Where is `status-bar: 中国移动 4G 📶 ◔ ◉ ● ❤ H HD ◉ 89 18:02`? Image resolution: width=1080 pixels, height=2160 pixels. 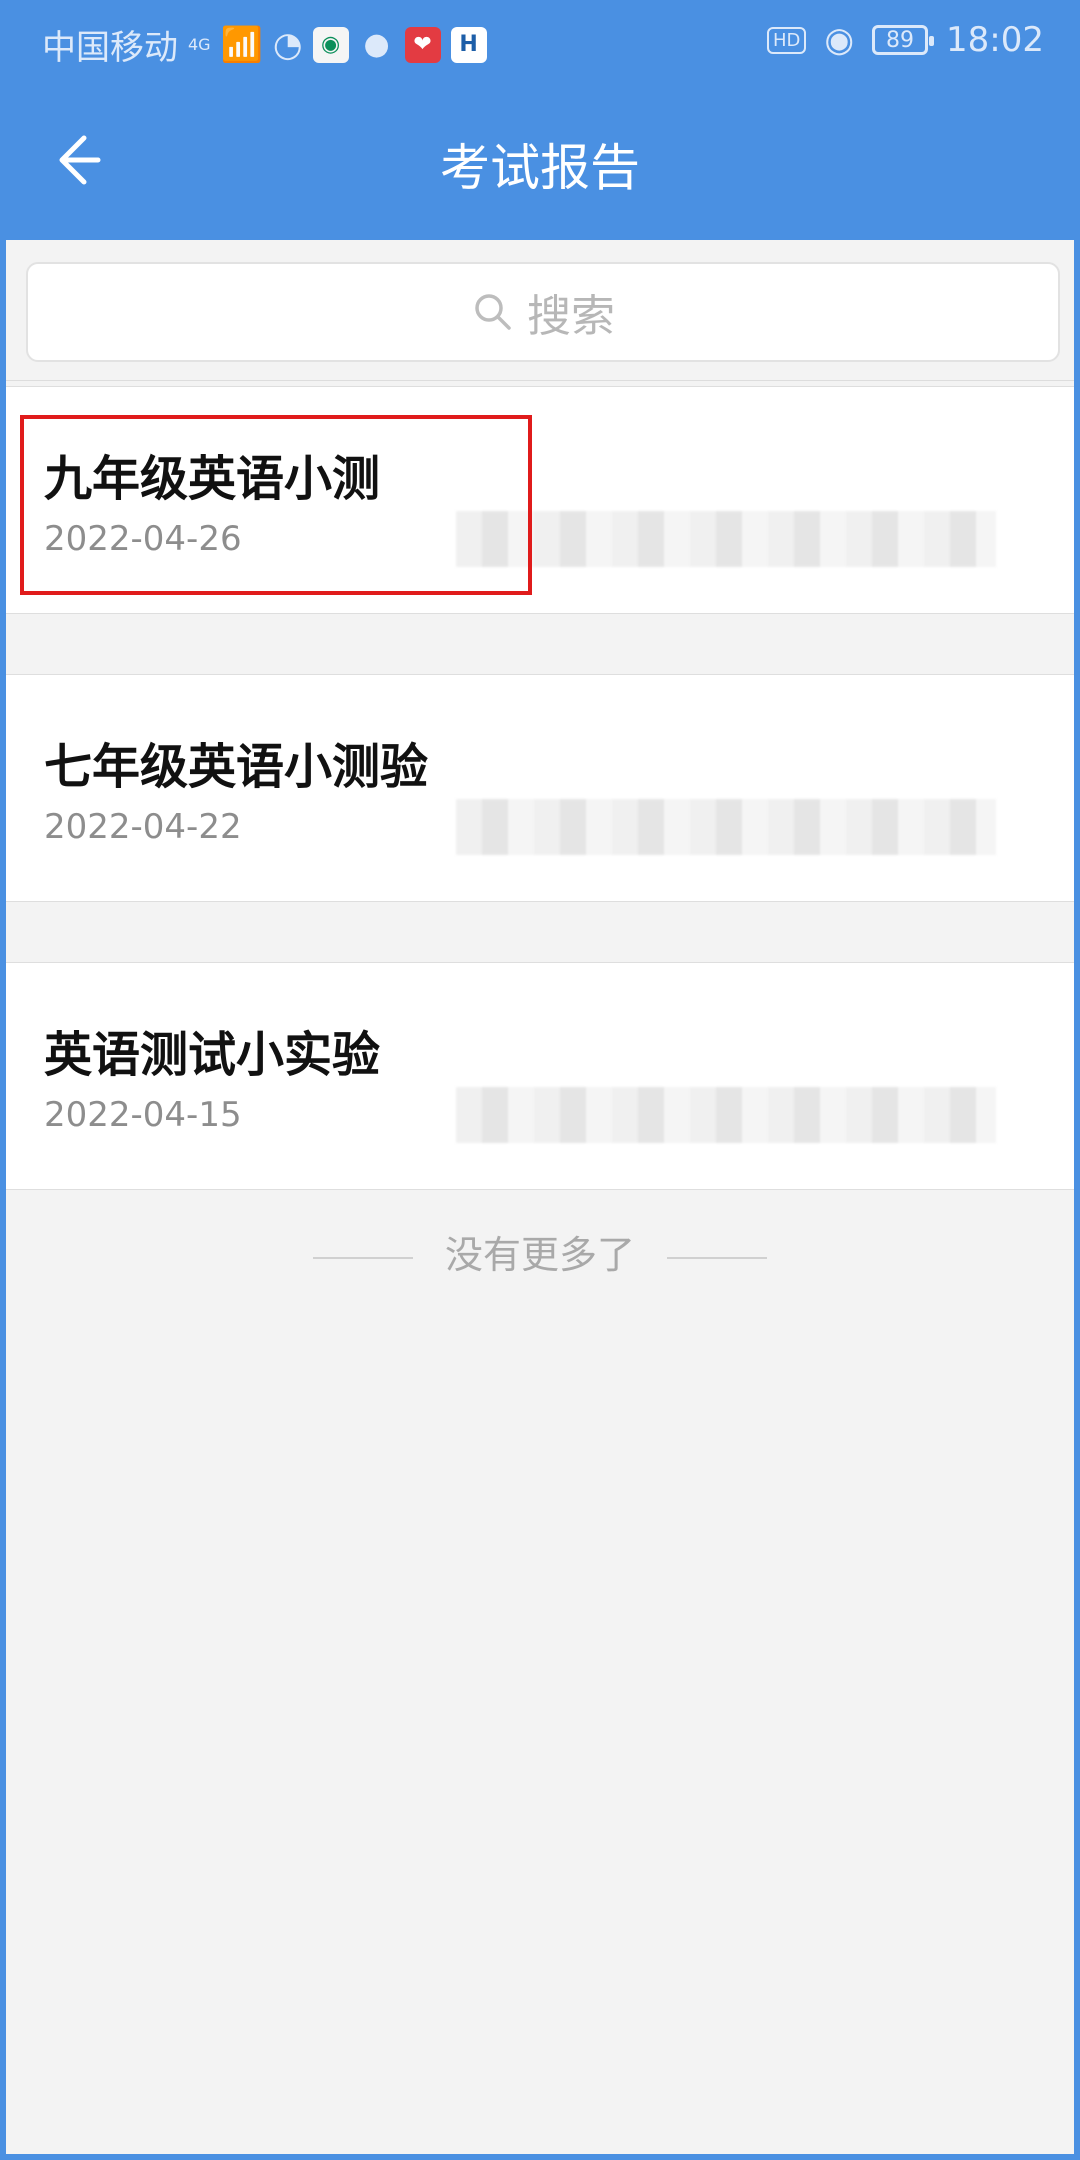
status-bar: 中国移动 4G 📶 ◔ ◉ ● ❤ H HD ◉ 89 18:02 is located at coordinates (540, 44).